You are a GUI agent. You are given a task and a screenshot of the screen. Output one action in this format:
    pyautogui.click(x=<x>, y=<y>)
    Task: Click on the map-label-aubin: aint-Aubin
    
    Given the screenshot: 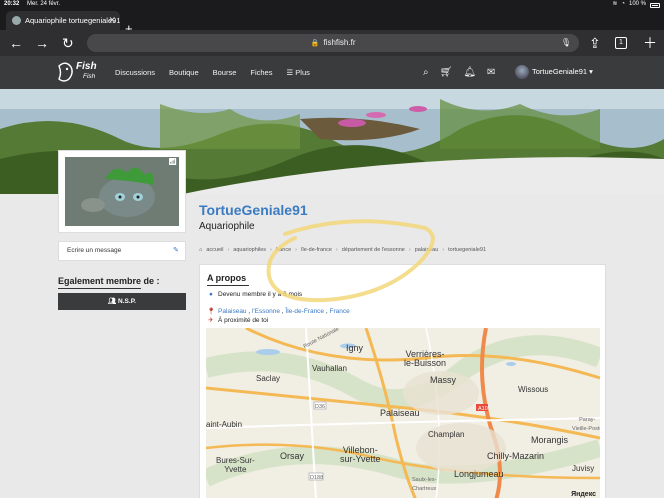 What is the action you would take?
    pyautogui.click(x=224, y=424)
    